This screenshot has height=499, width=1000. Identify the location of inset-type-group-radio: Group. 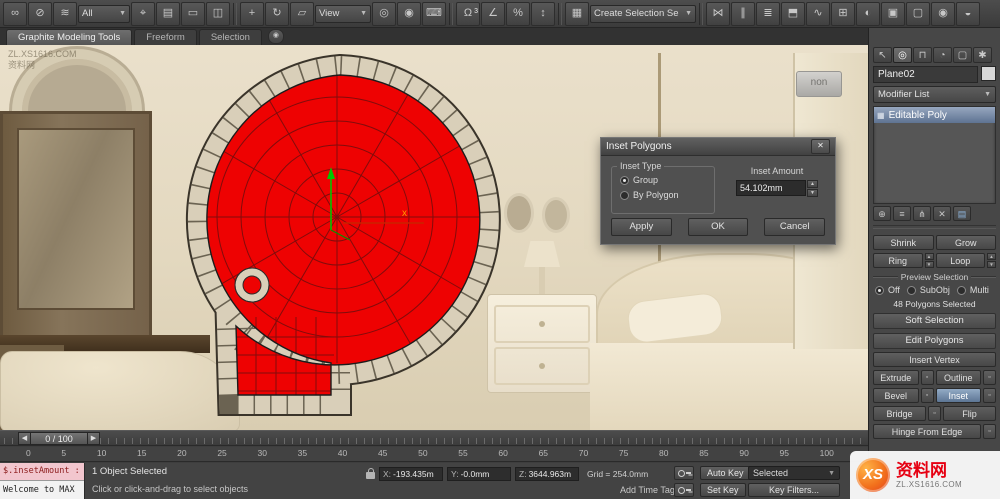
(649, 180).